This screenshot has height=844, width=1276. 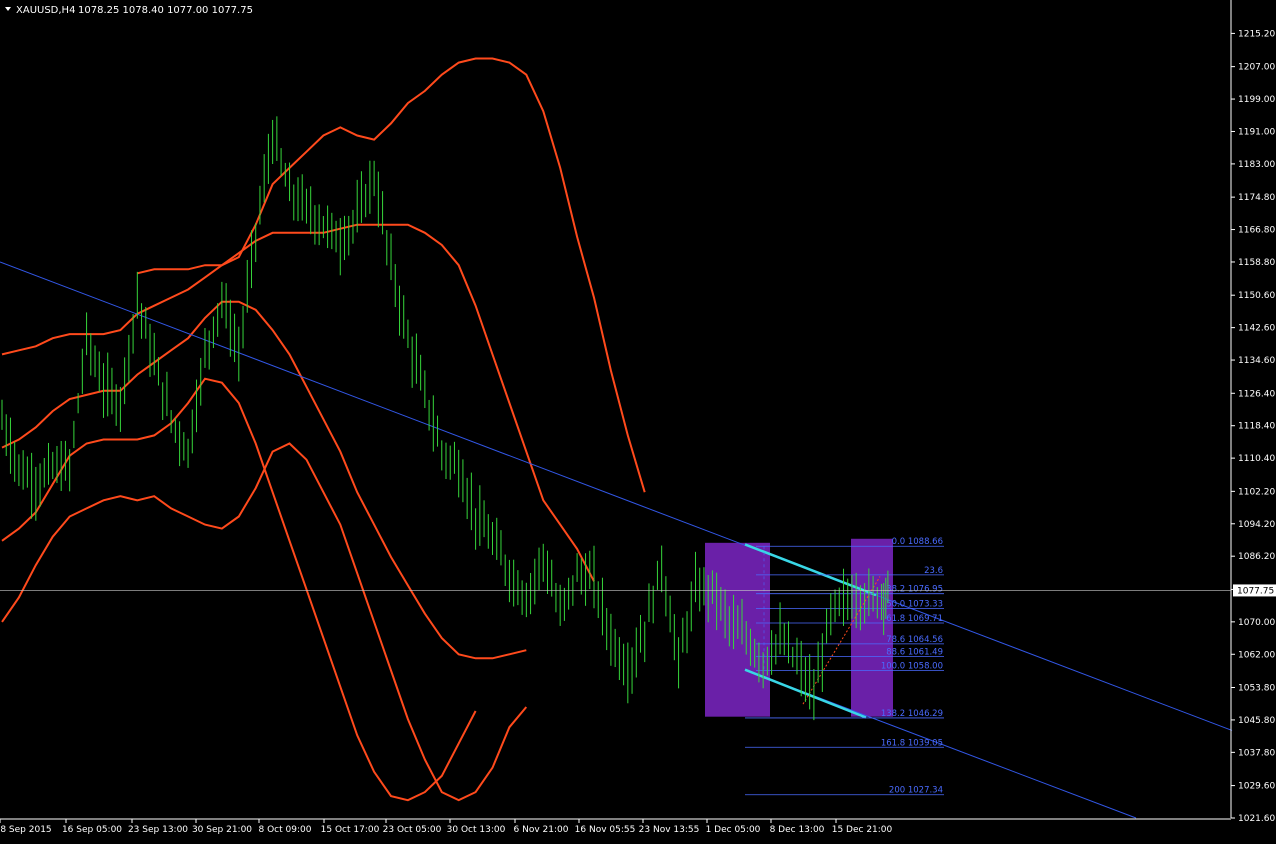 I want to click on fib-level-label: 100.0 1058.00, so click(x=912, y=666).